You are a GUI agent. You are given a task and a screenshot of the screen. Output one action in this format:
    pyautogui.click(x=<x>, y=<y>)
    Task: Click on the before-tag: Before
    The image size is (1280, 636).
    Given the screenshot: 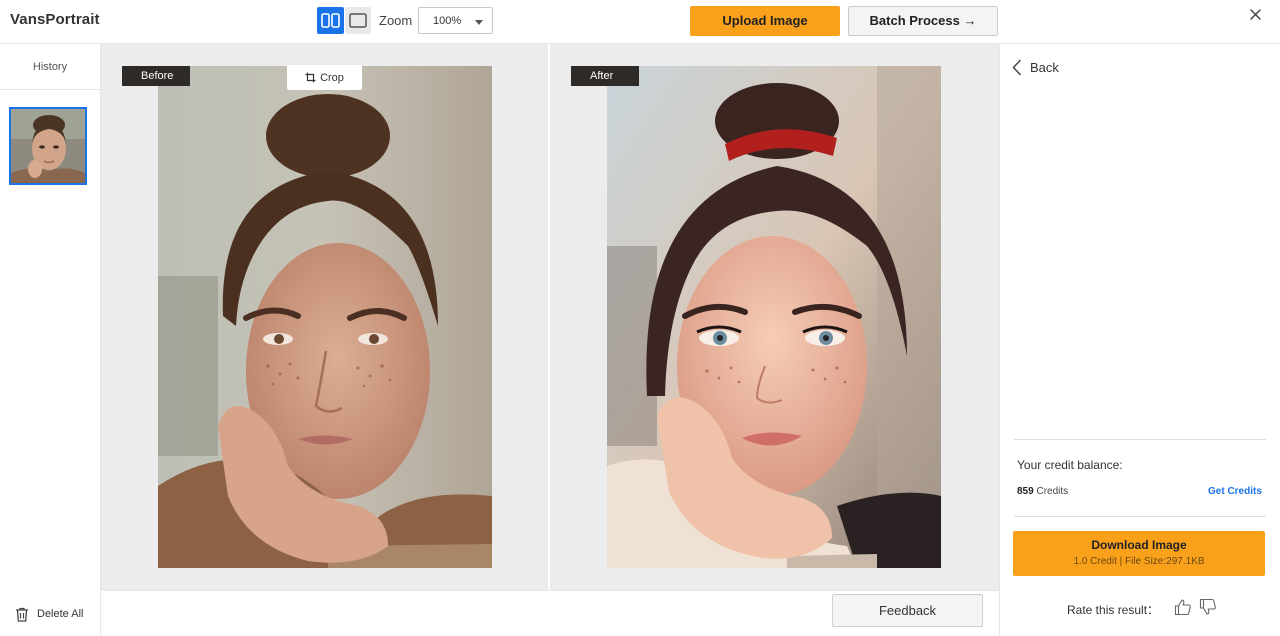 What is the action you would take?
    pyautogui.click(x=156, y=76)
    